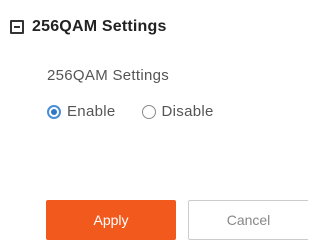  I want to click on disable-option: Disable, so click(177, 111).